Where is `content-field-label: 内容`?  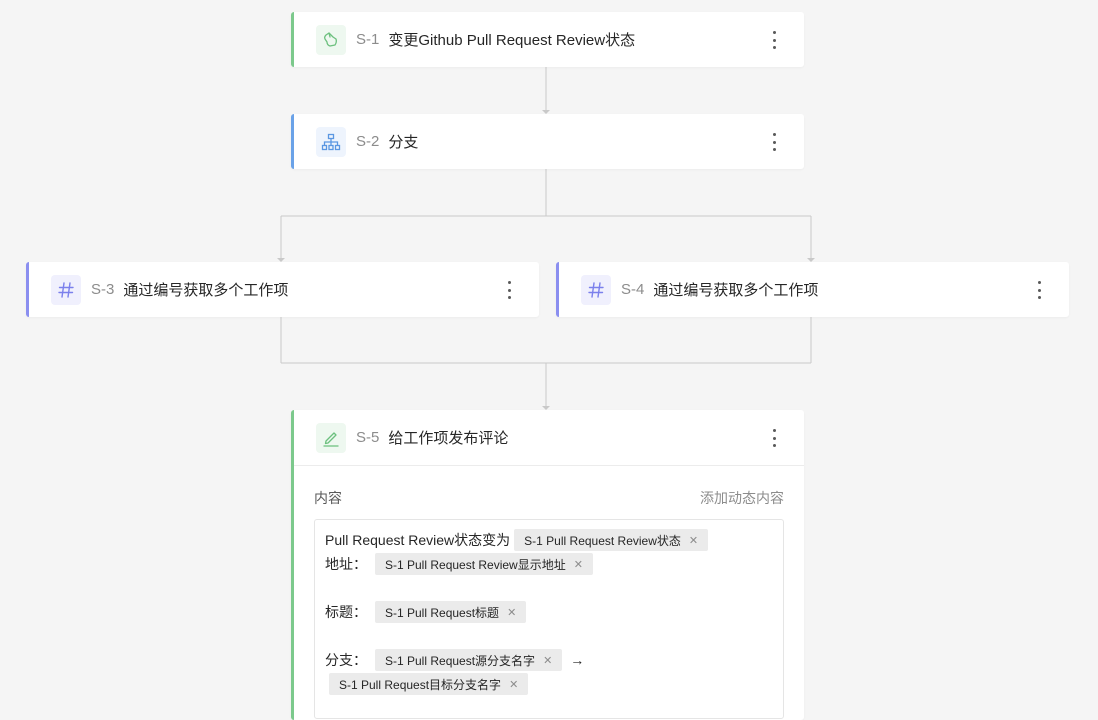
content-field-label: 内容 is located at coordinates (328, 498).